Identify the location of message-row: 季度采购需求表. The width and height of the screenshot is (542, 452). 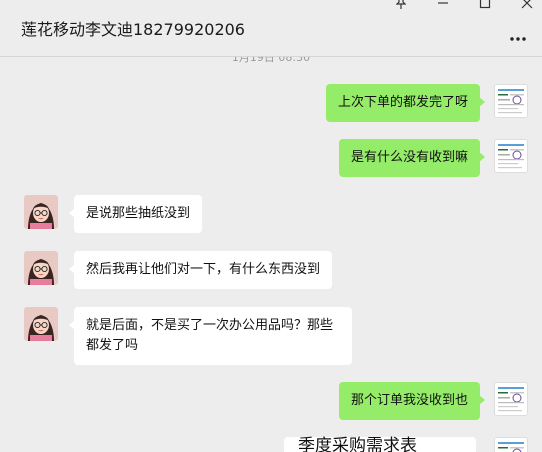
(271, 444).